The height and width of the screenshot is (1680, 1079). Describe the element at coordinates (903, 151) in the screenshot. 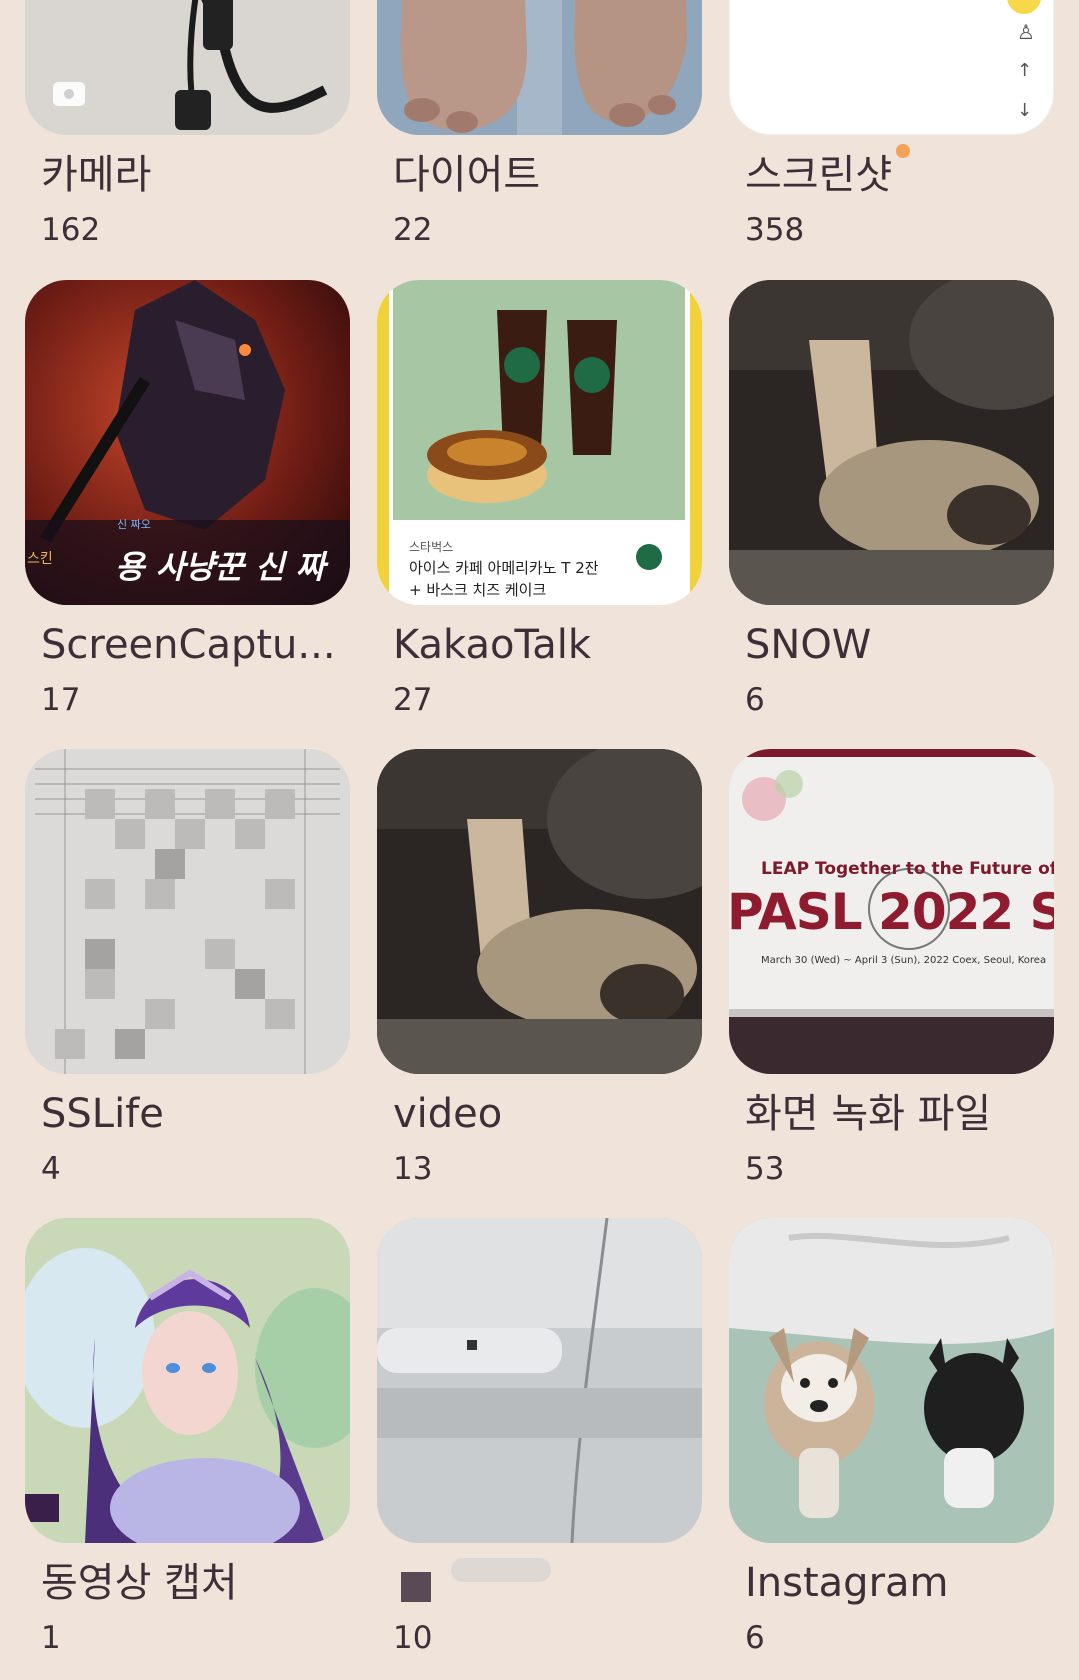

I see `new-badge-dot` at that location.